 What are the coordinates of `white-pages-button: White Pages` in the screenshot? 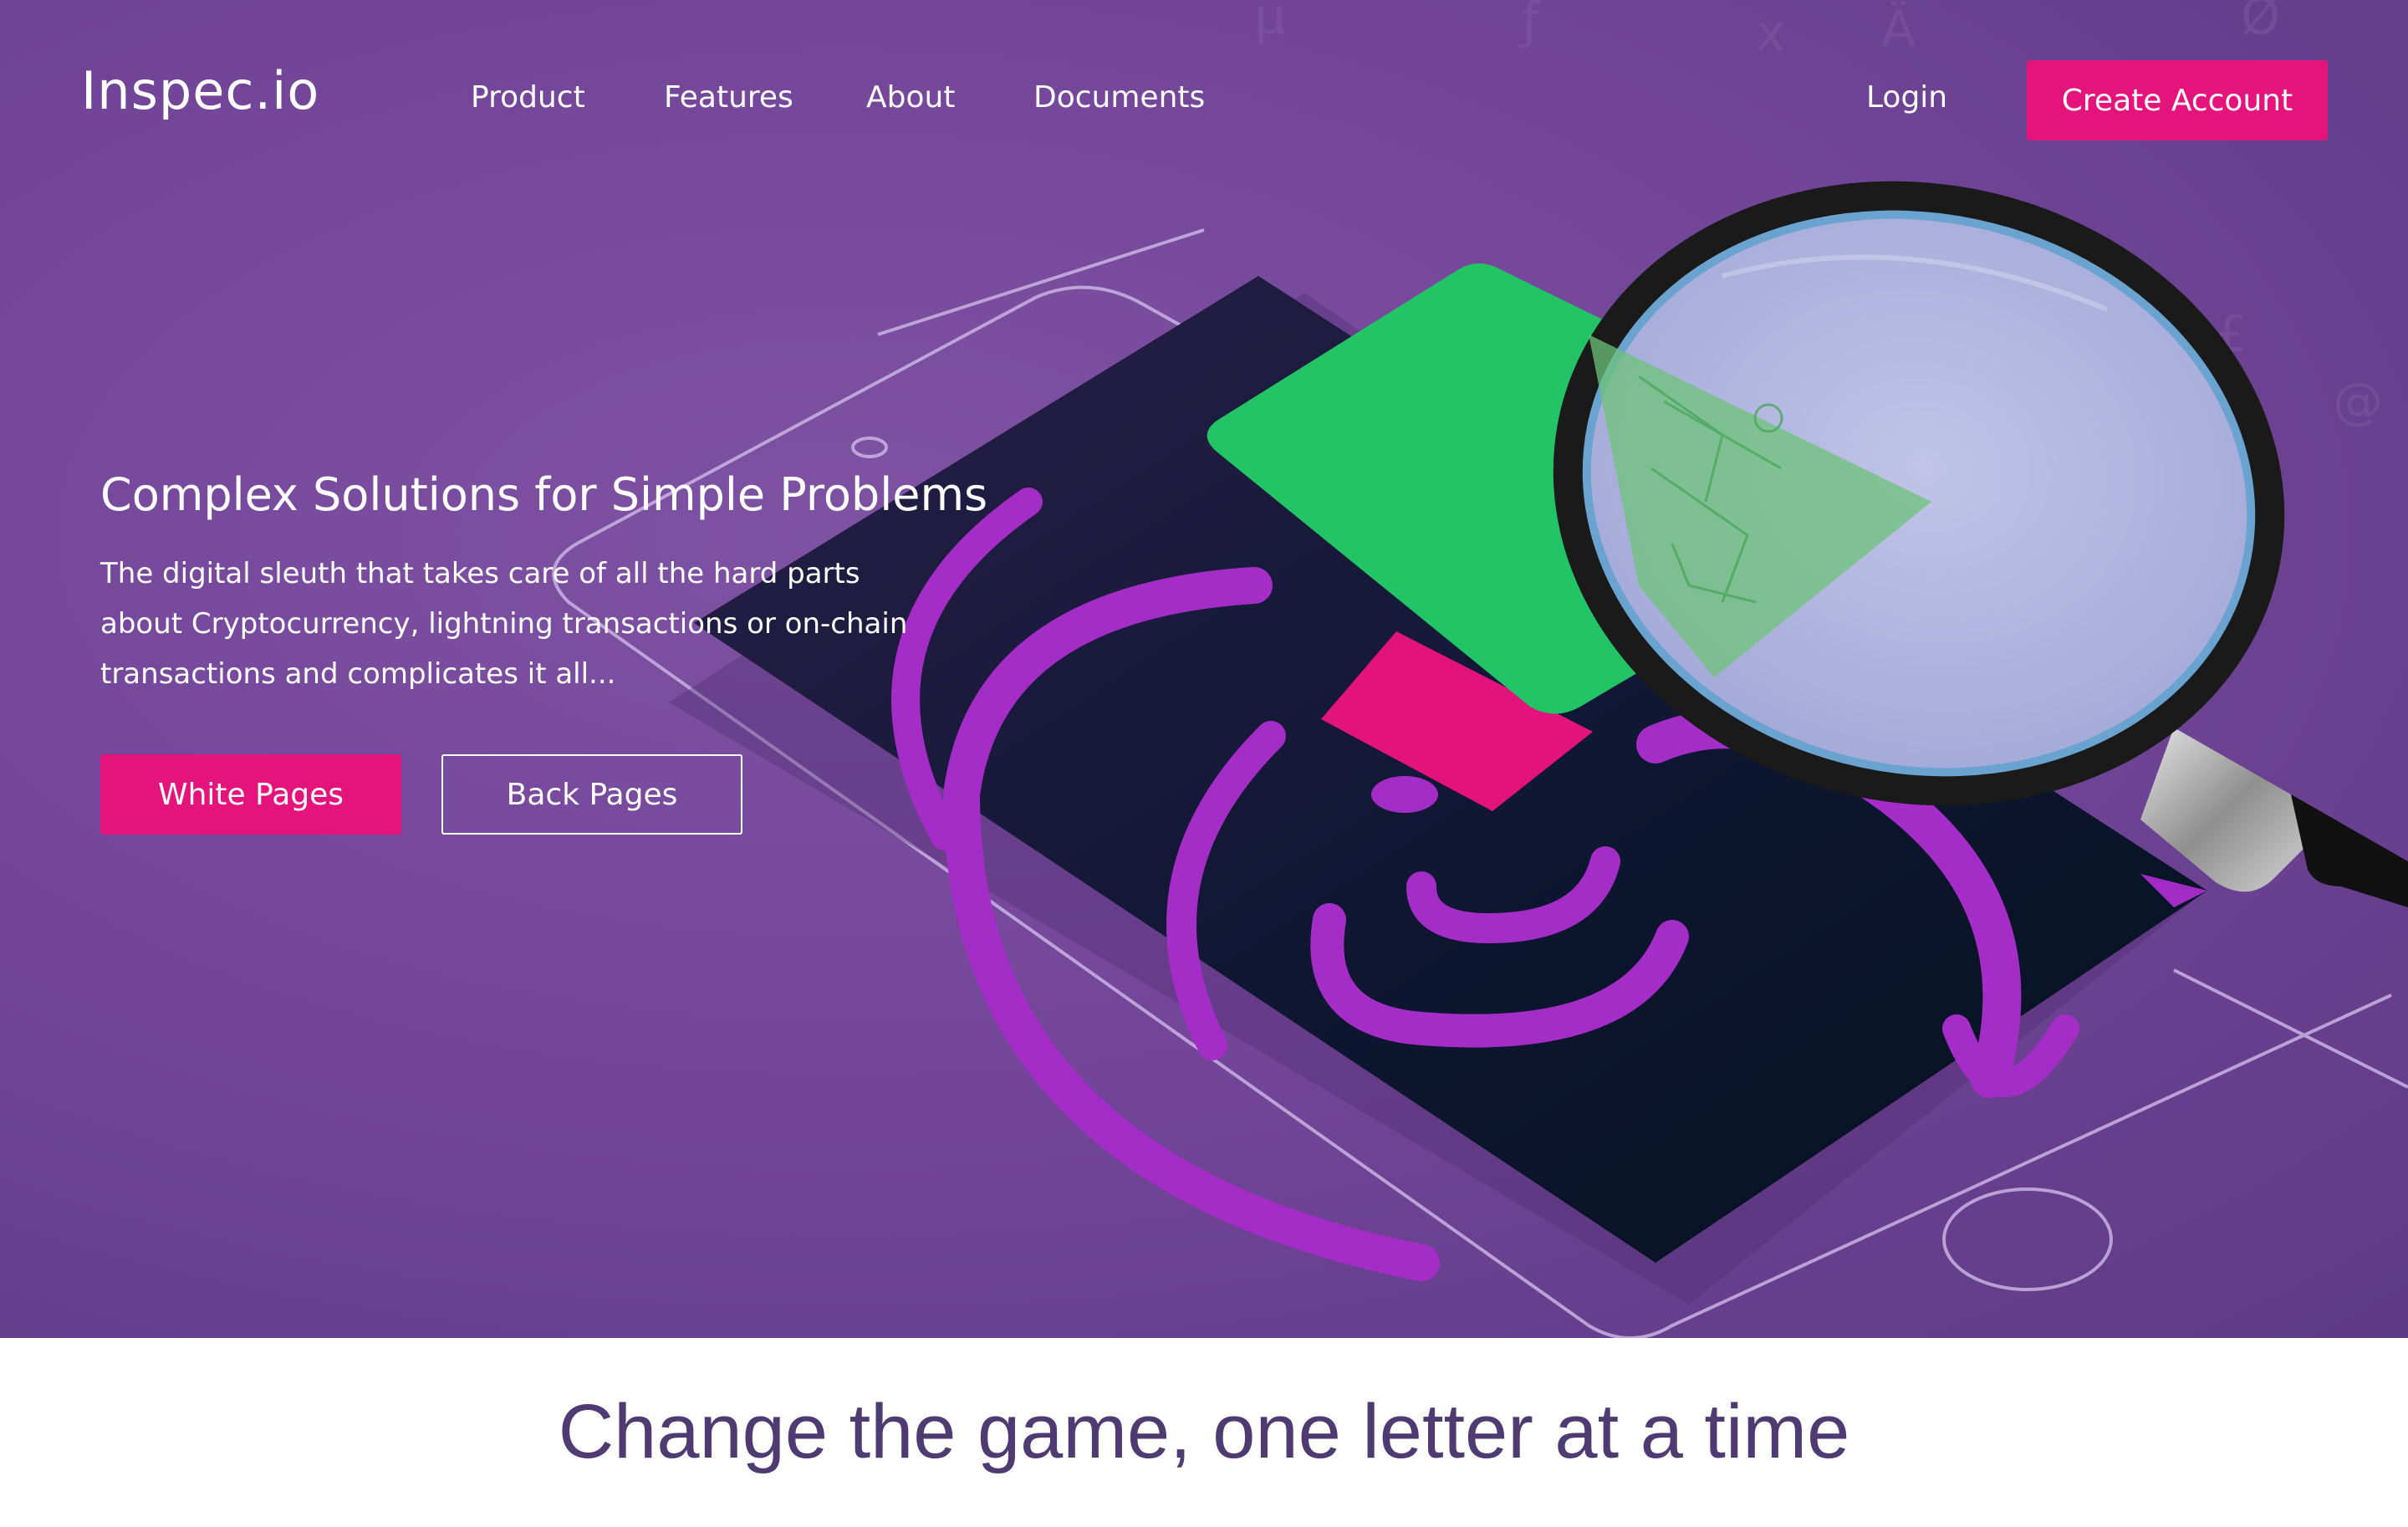 It's located at (251, 795).